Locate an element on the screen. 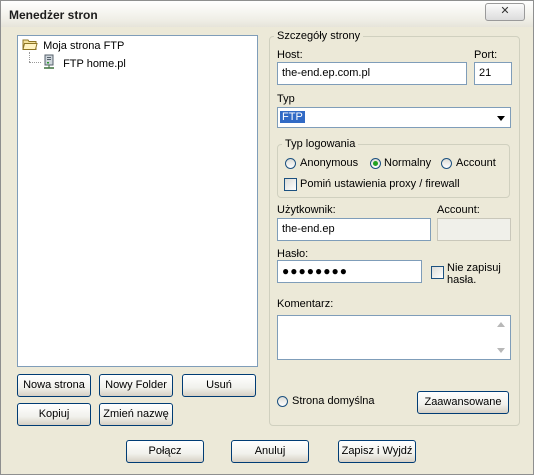 This screenshot has height=475, width=534. port-label: Port: is located at coordinates (486, 55).